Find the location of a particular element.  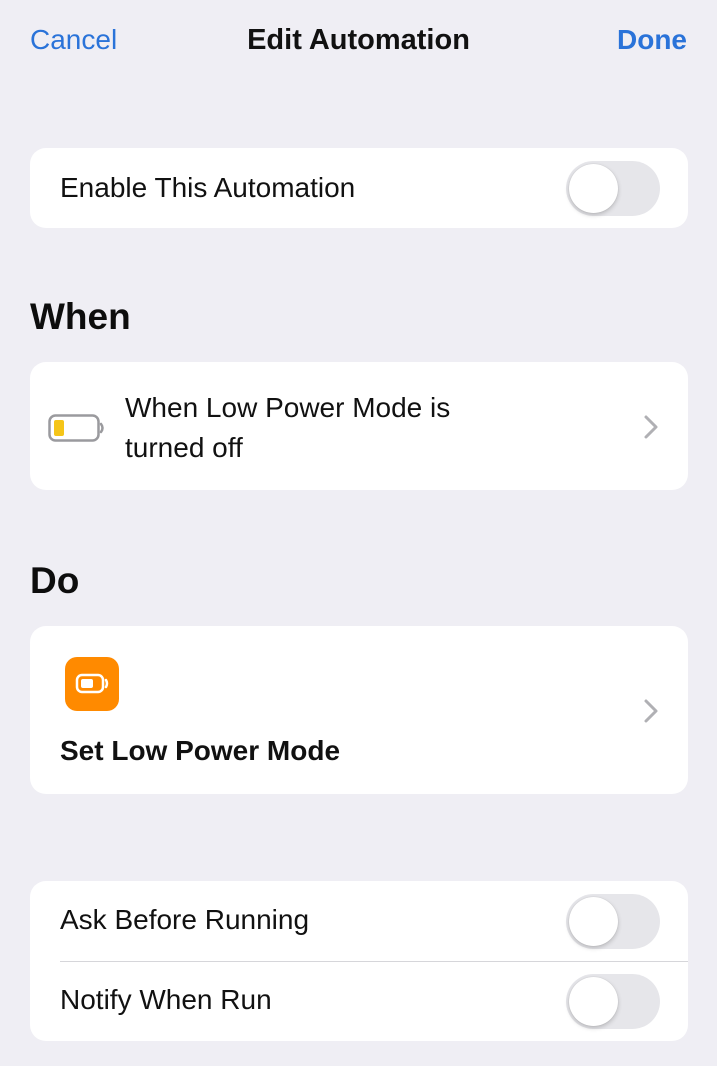

notify-when-run-label: Notify When Run is located at coordinates (166, 999).